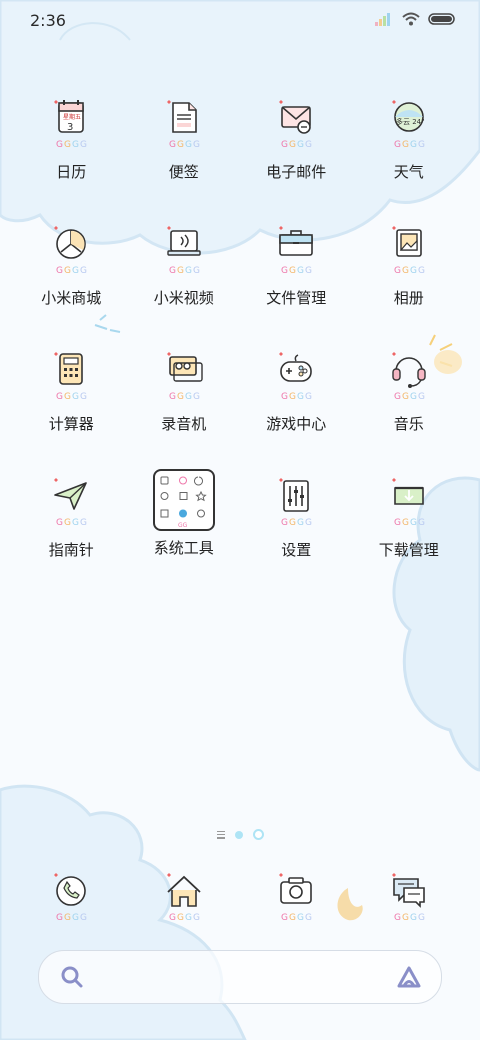 This screenshot has width=480, height=1040. I want to click on app-label: 游戏中心, so click(296, 424).